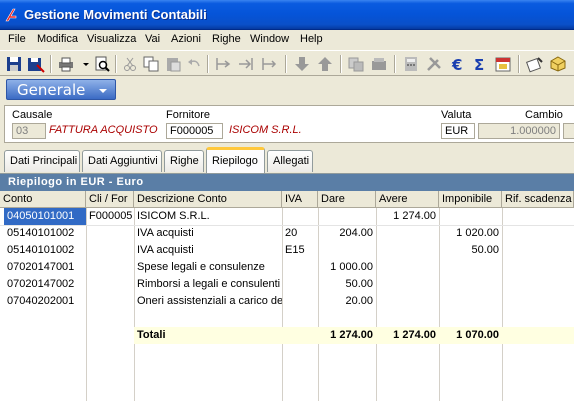 This screenshot has width=574, height=401. What do you see at coordinates (194, 131) in the screenshot?
I see `fornitore-code-field: F000005` at bounding box center [194, 131].